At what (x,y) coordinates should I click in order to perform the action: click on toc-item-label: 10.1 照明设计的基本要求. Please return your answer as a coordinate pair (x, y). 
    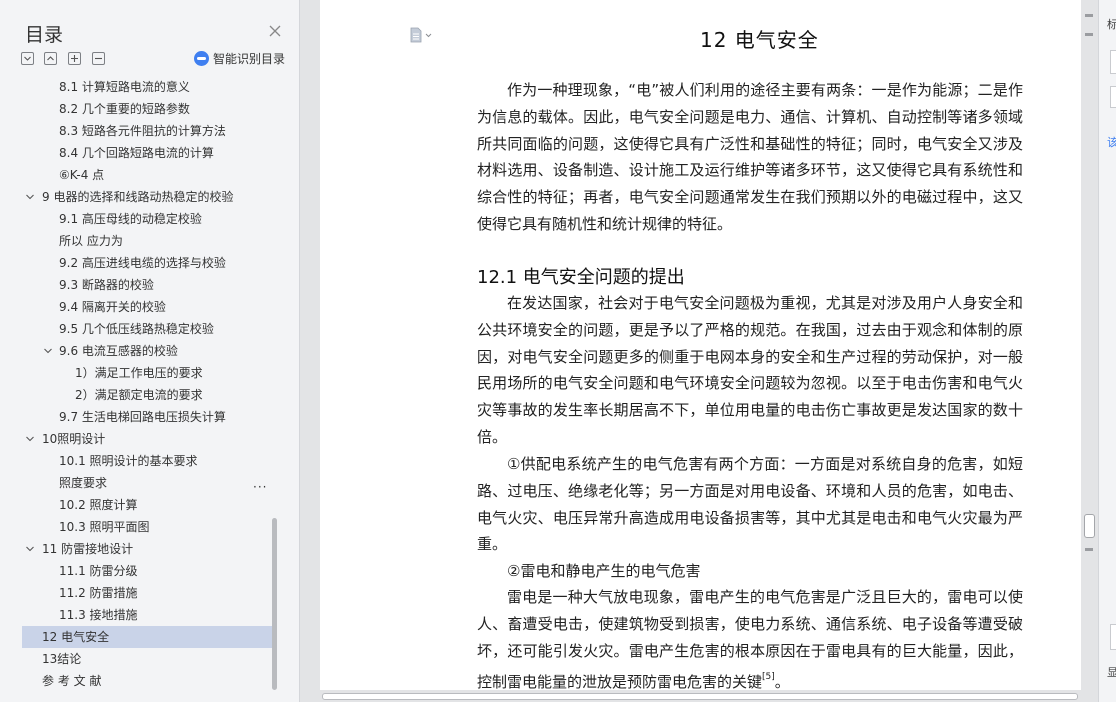
    Looking at the image, I should click on (128, 461).